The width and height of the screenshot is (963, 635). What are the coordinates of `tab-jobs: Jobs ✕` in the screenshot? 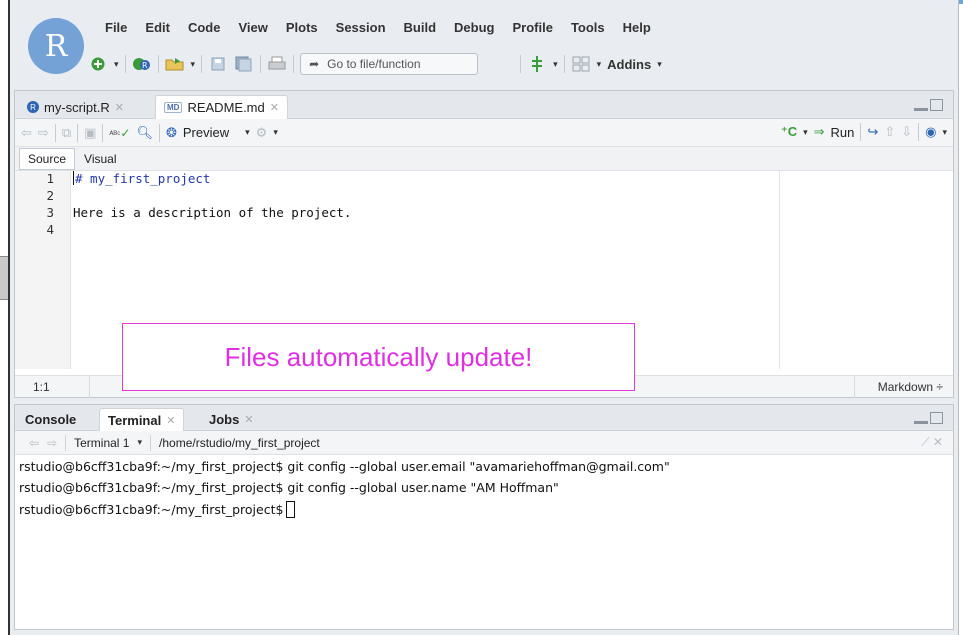 It's located at (231, 419).